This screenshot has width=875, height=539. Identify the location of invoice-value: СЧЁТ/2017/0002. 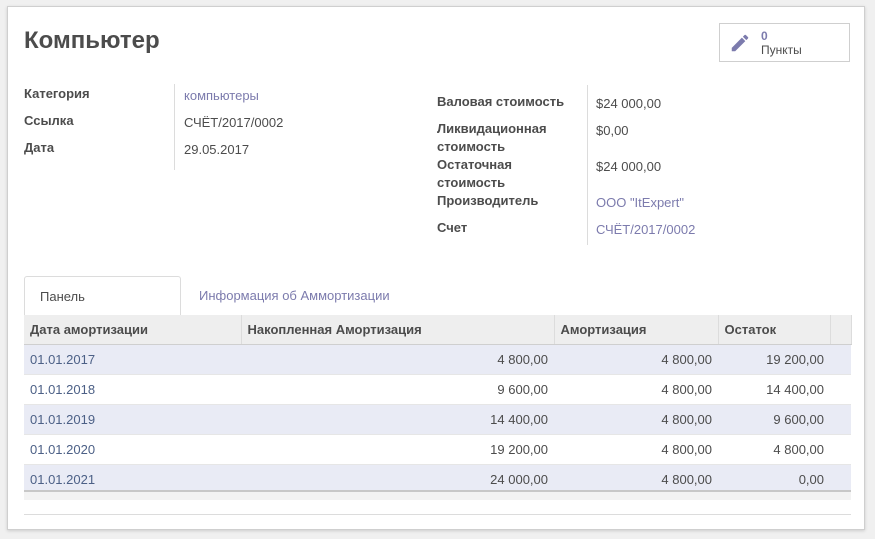
(645, 230).